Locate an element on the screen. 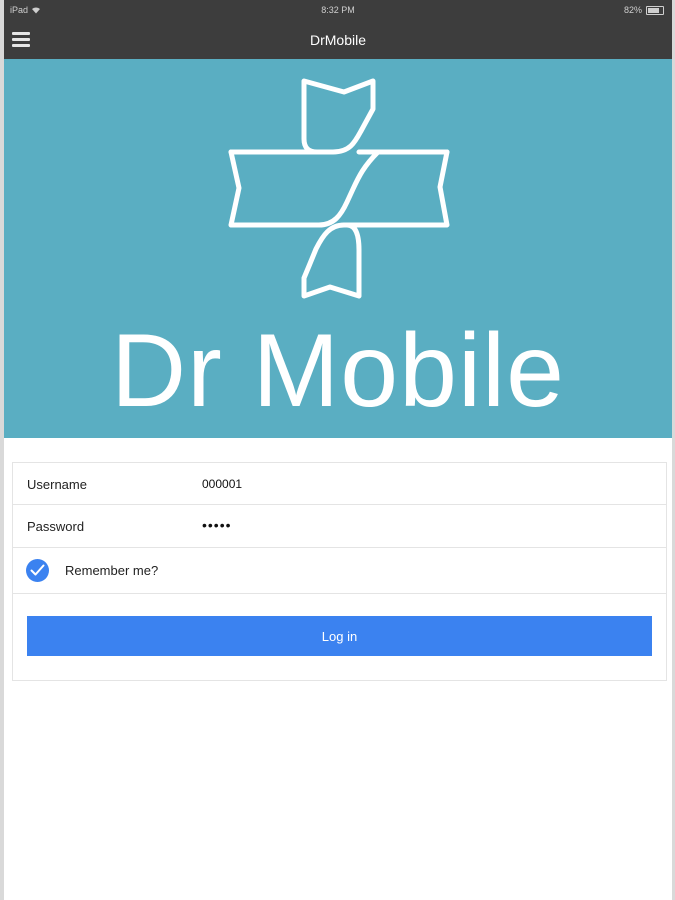 This screenshot has width=675, height=900. navigation-bar: DrMobile is located at coordinates (338, 40).